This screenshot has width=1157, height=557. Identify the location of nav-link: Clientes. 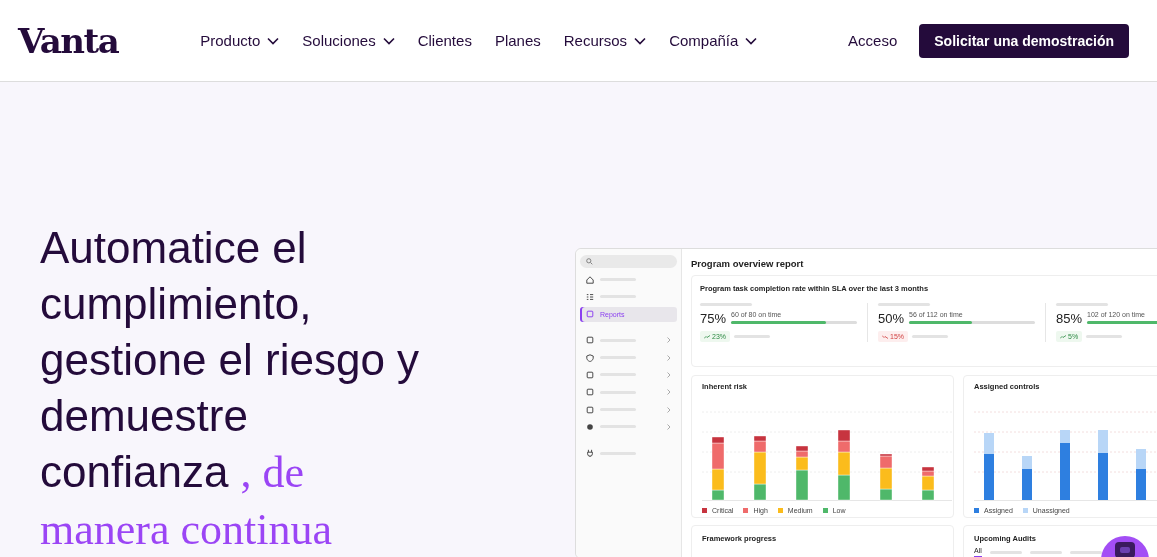
(444, 40).